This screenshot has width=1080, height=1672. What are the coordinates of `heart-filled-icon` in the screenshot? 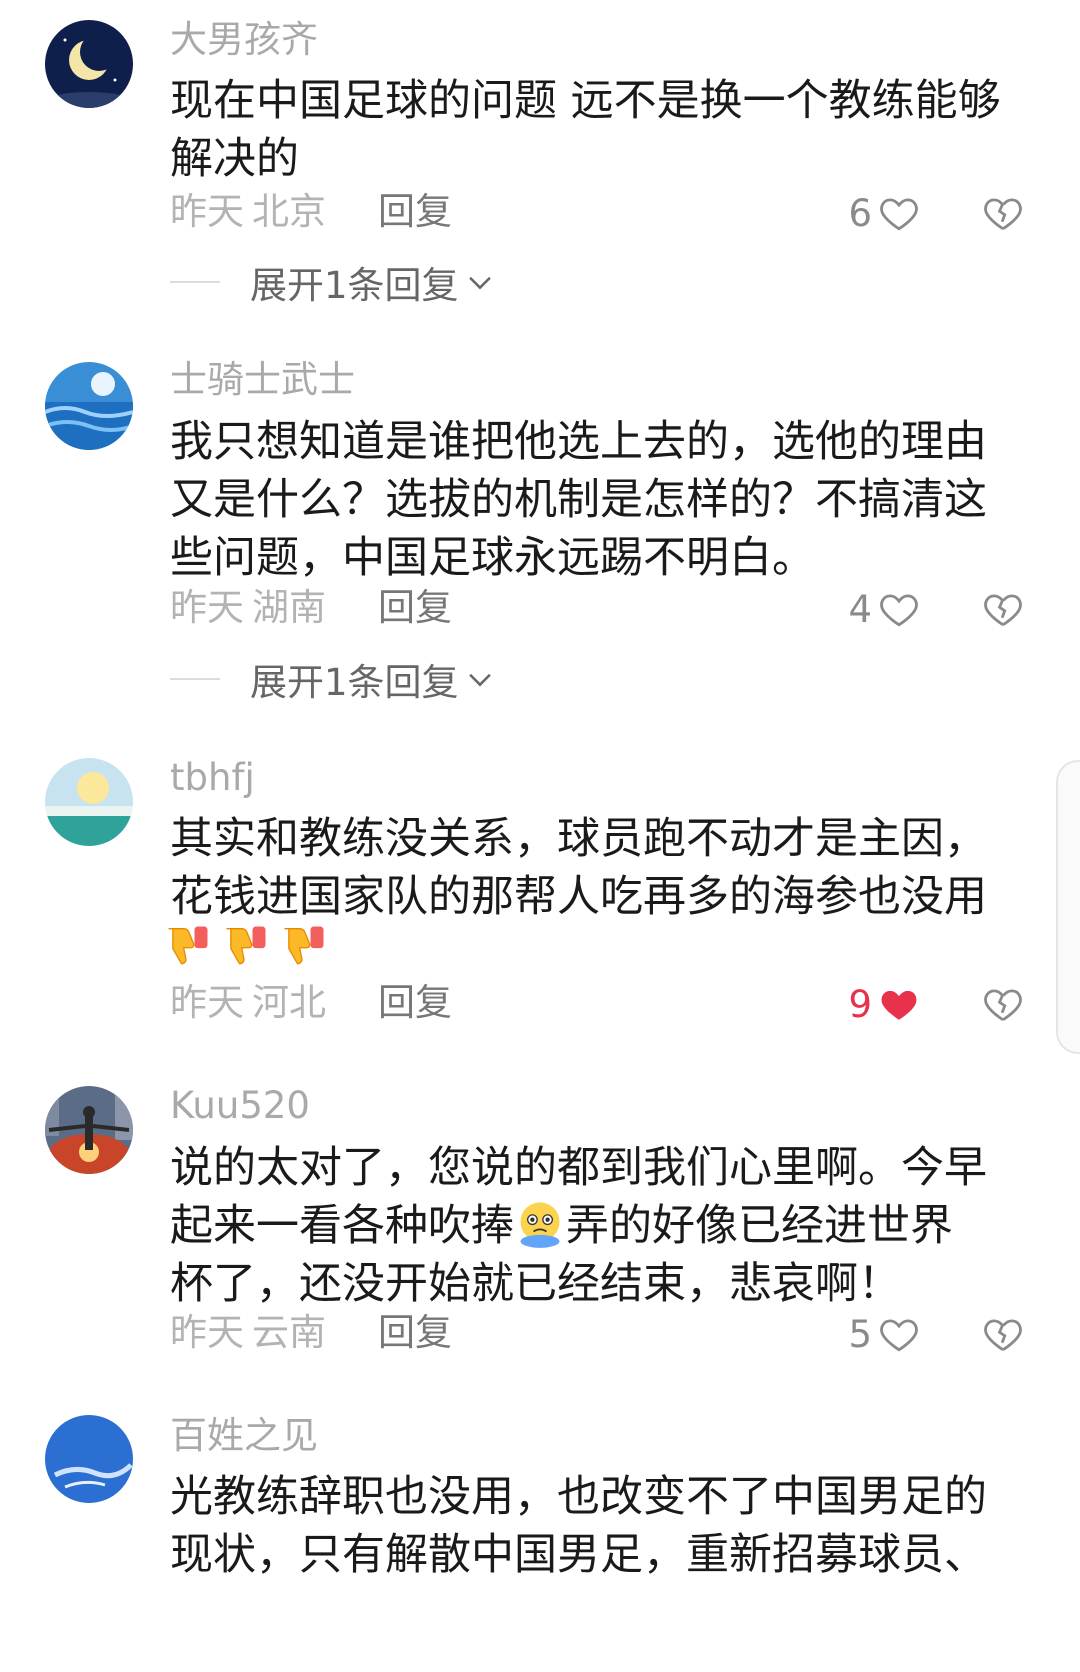 It's located at (899, 1005).